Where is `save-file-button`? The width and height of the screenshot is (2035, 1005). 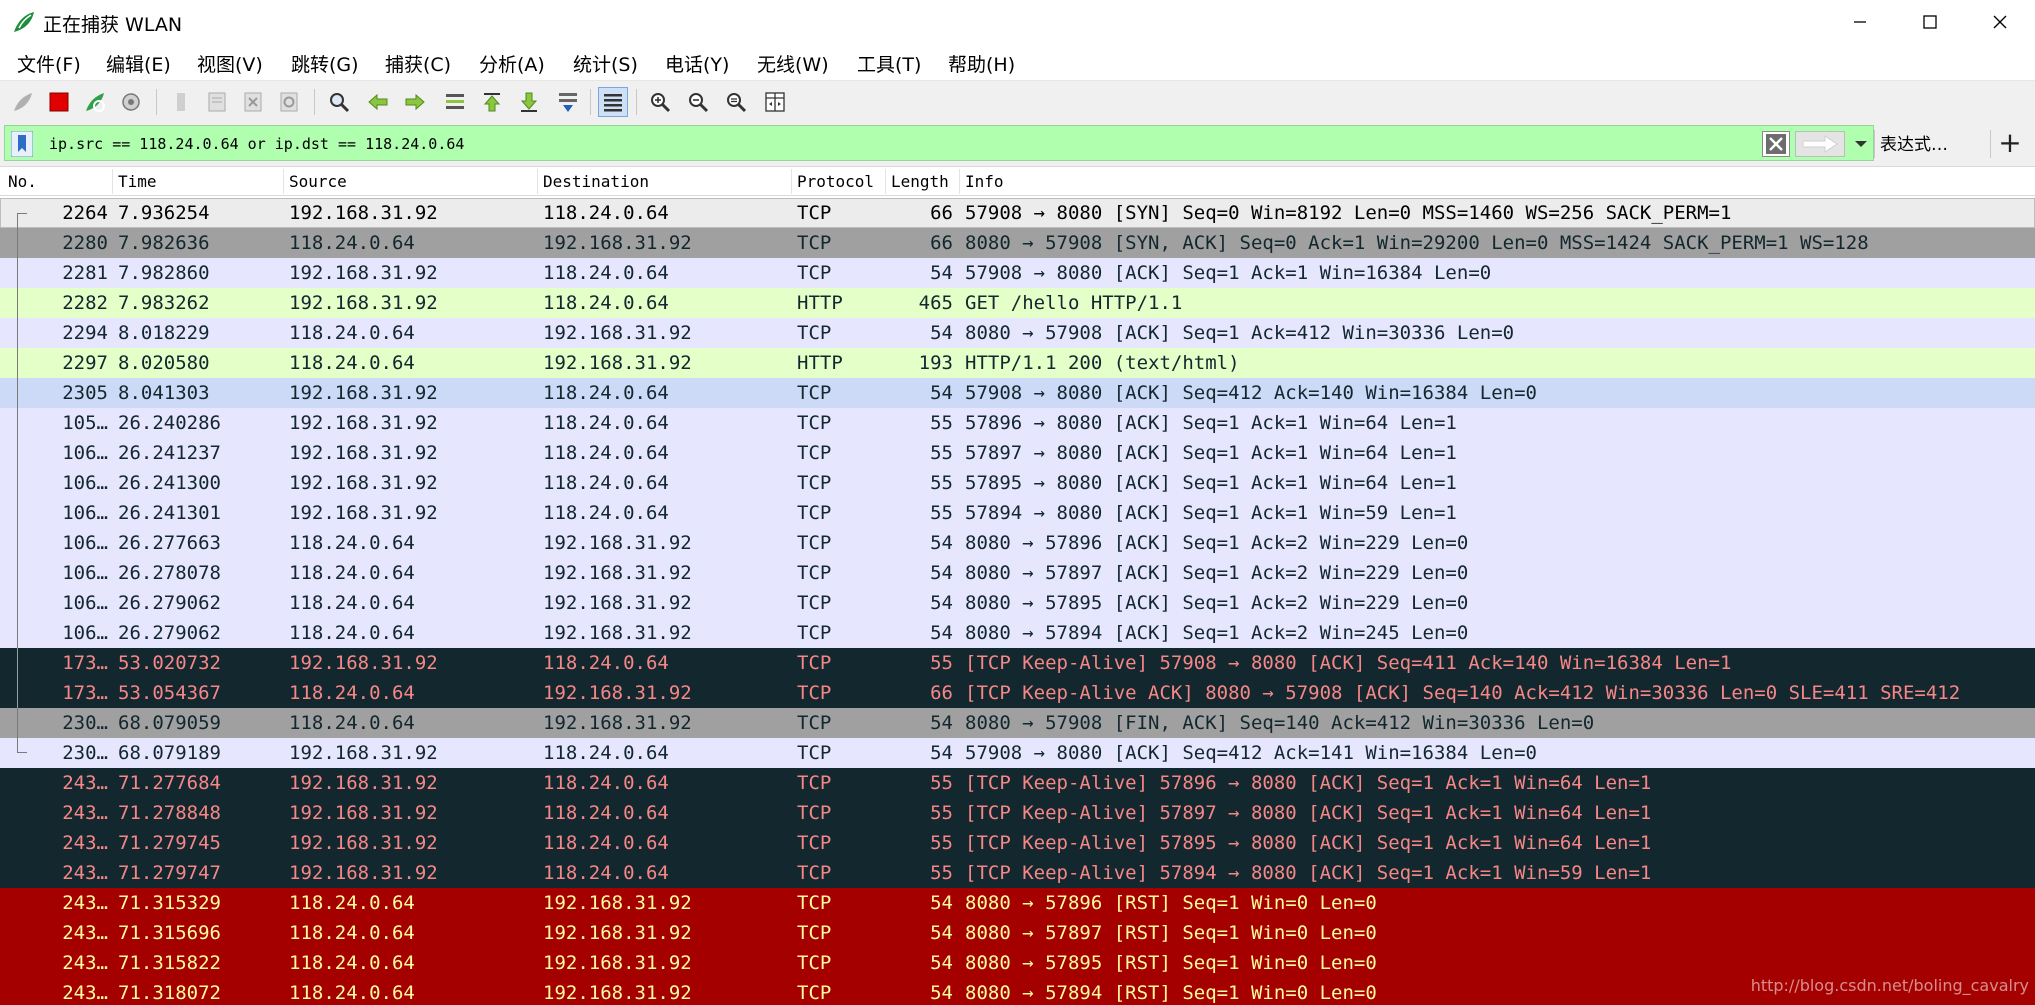
save-file-button is located at coordinates (217, 102).